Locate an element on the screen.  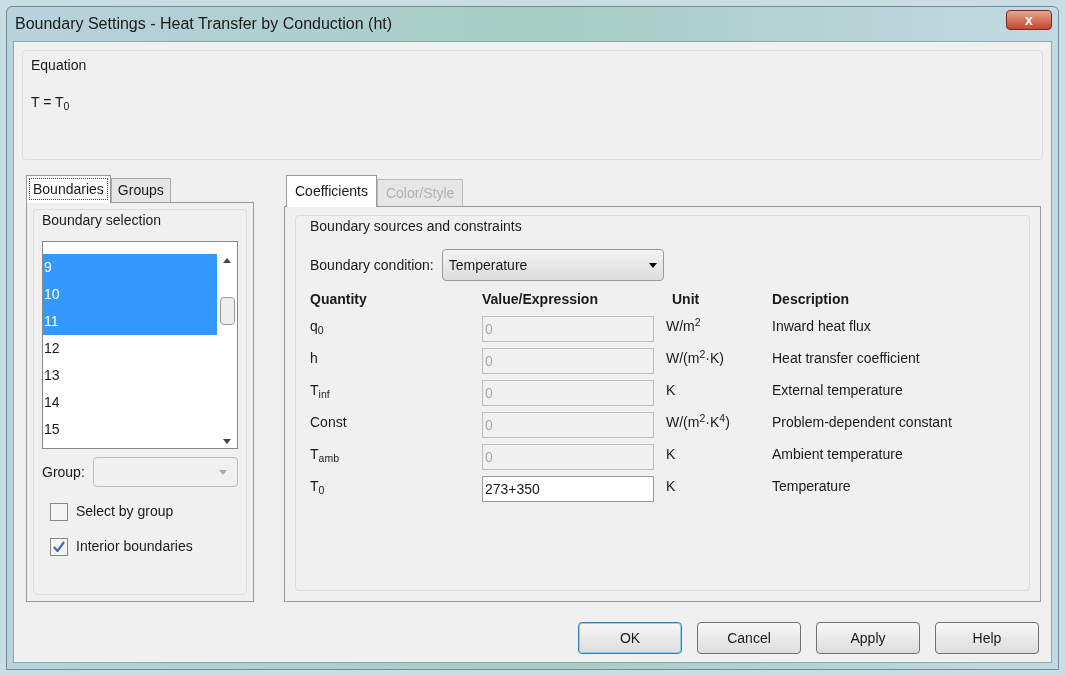
checkbox-label: Interior boundaries is located at coordinates (134, 546).